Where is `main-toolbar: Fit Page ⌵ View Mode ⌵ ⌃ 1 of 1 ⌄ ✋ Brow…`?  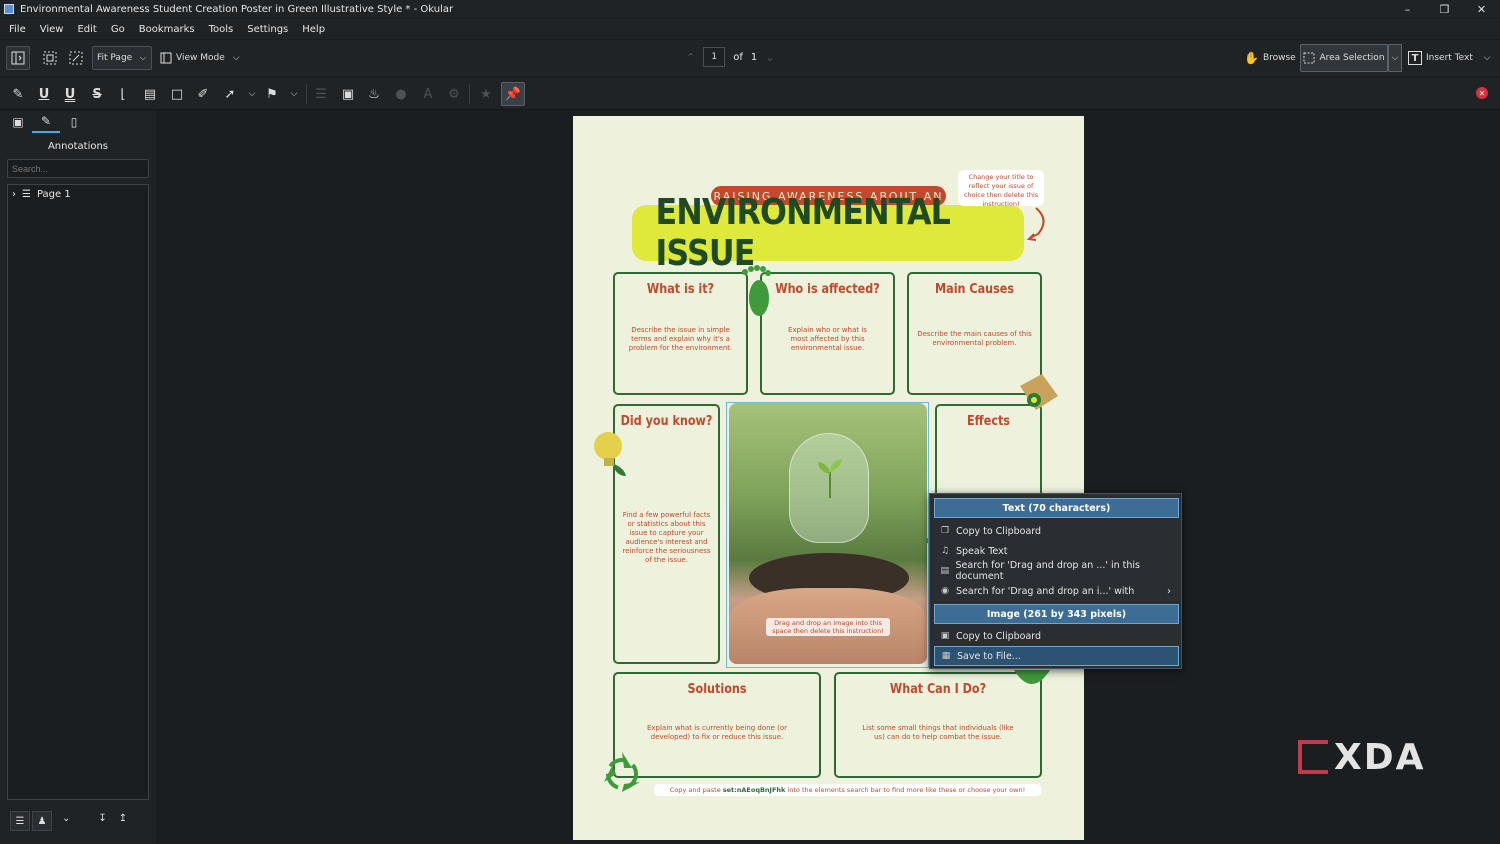
main-toolbar: Fit Page ⌵ View Mode ⌵ ⌃ 1 of 1 ⌄ ✋ Brow… is located at coordinates (750, 58).